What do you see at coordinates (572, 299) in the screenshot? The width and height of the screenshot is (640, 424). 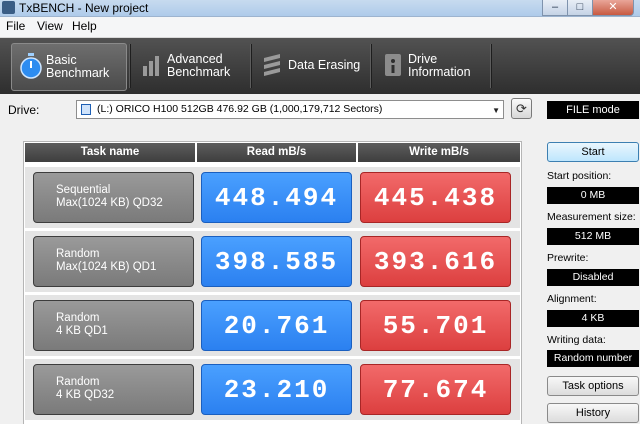 I see `alignment-label: Alignment:` at bounding box center [572, 299].